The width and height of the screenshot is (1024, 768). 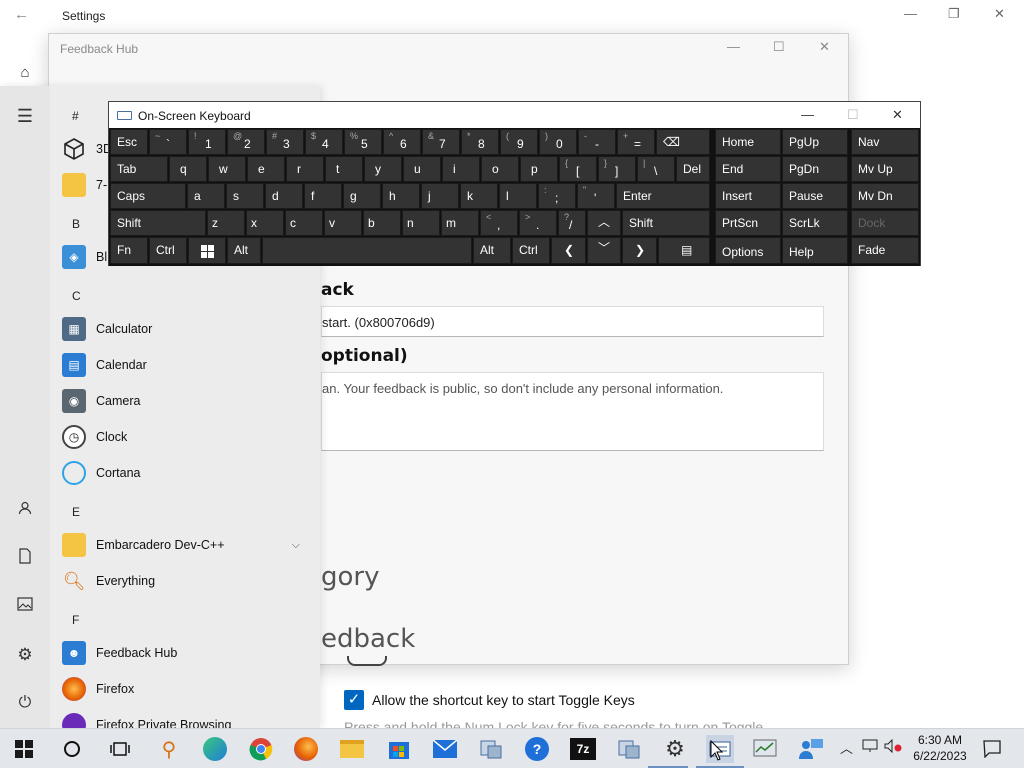 What do you see at coordinates (499, 223) in the screenshot?
I see `key-comma: <,` at bounding box center [499, 223].